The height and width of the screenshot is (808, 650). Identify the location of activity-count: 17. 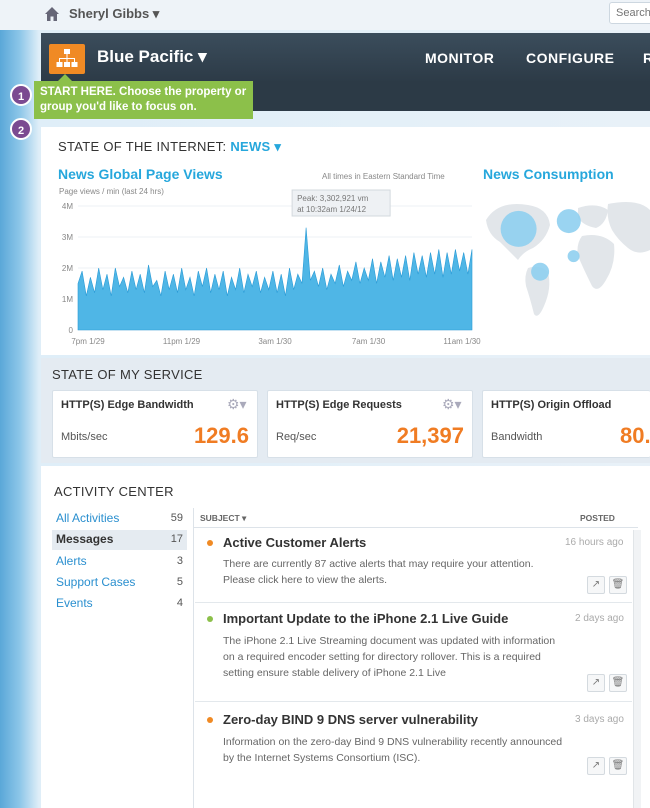
(176, 539).